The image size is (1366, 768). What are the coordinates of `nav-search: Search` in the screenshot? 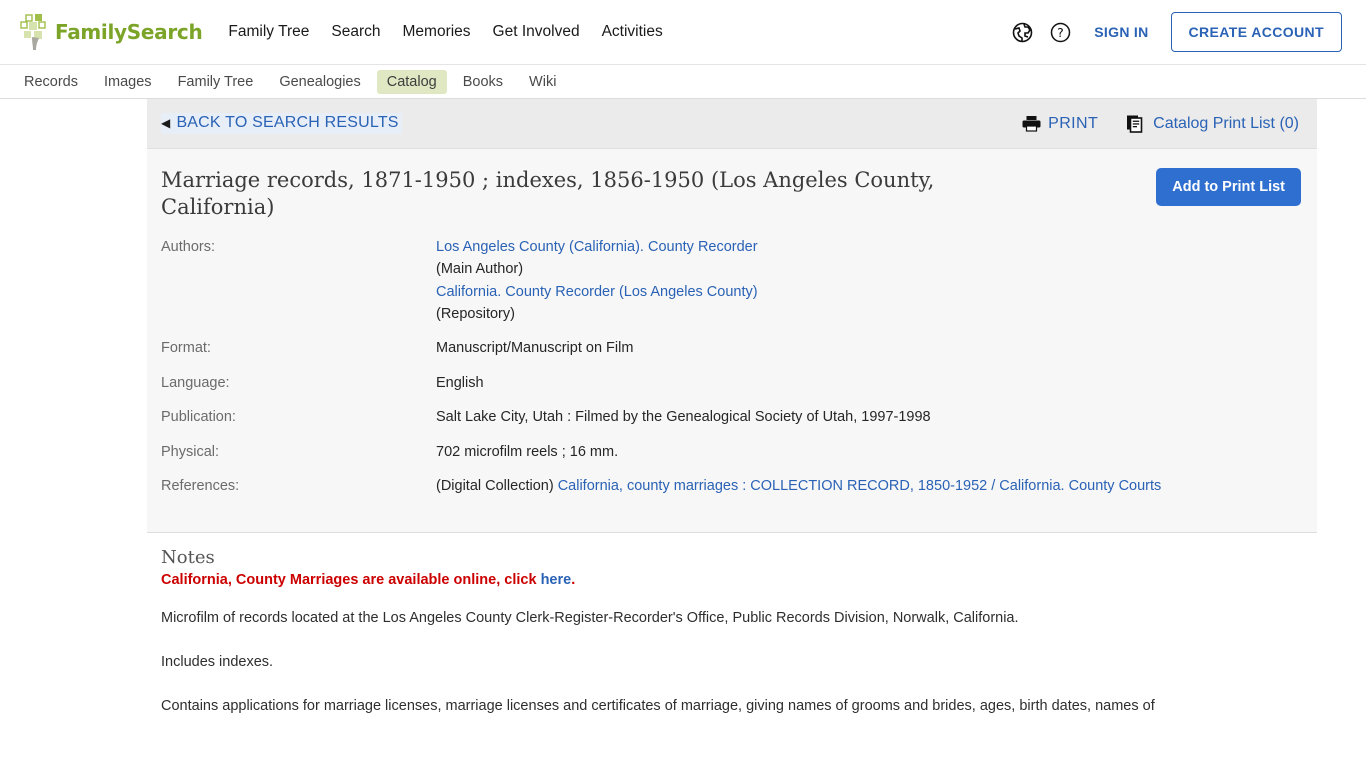 It's located at (355, 32).